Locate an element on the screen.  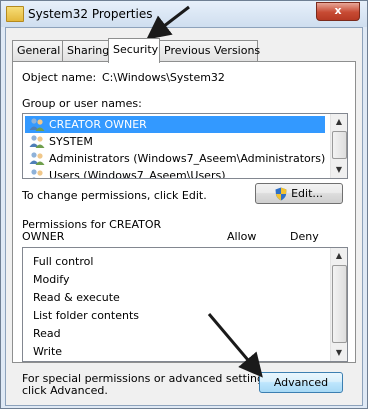
arrow-to-advanced-button is located at coordinates (235, 345).